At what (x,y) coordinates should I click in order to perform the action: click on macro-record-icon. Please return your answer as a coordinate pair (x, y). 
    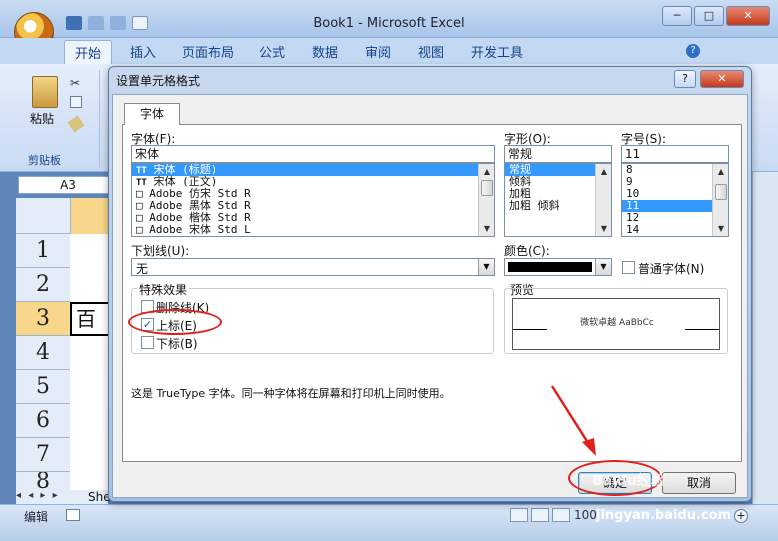
    Looking at the image, I should click on (73, 515).